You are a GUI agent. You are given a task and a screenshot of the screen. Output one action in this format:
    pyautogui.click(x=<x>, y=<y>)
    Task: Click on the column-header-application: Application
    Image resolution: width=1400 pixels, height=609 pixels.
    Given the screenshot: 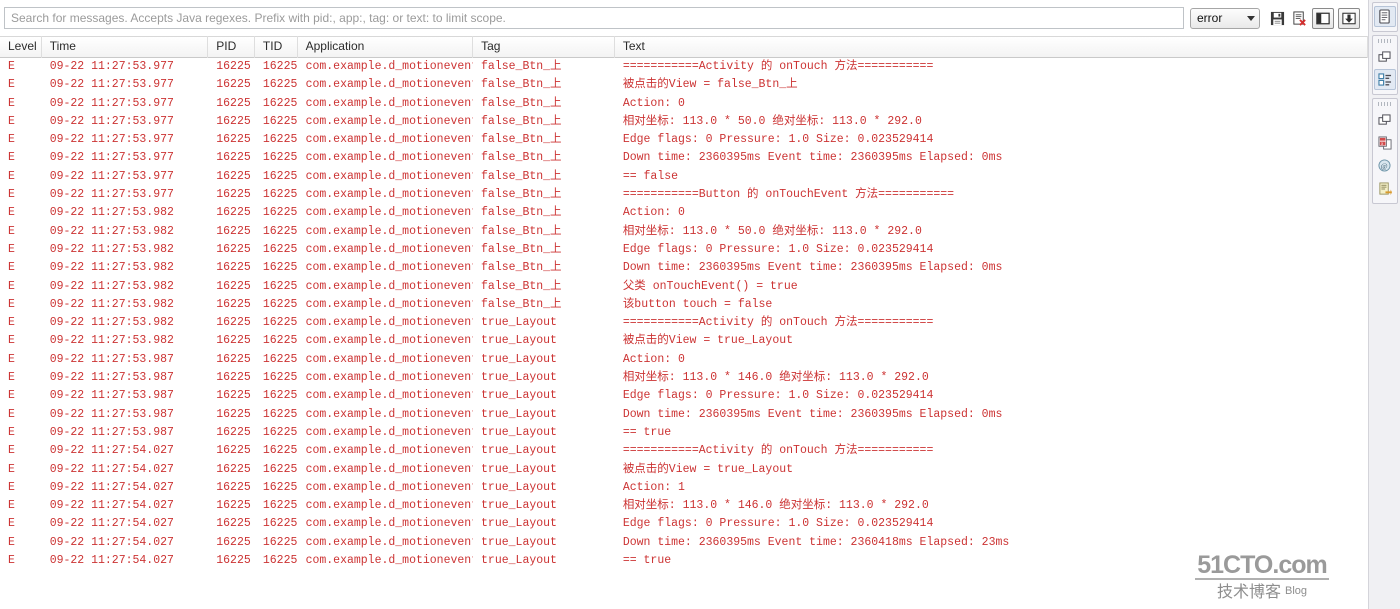 What is the action you would take?
    pyautogui.click(x=386, y=47)
    